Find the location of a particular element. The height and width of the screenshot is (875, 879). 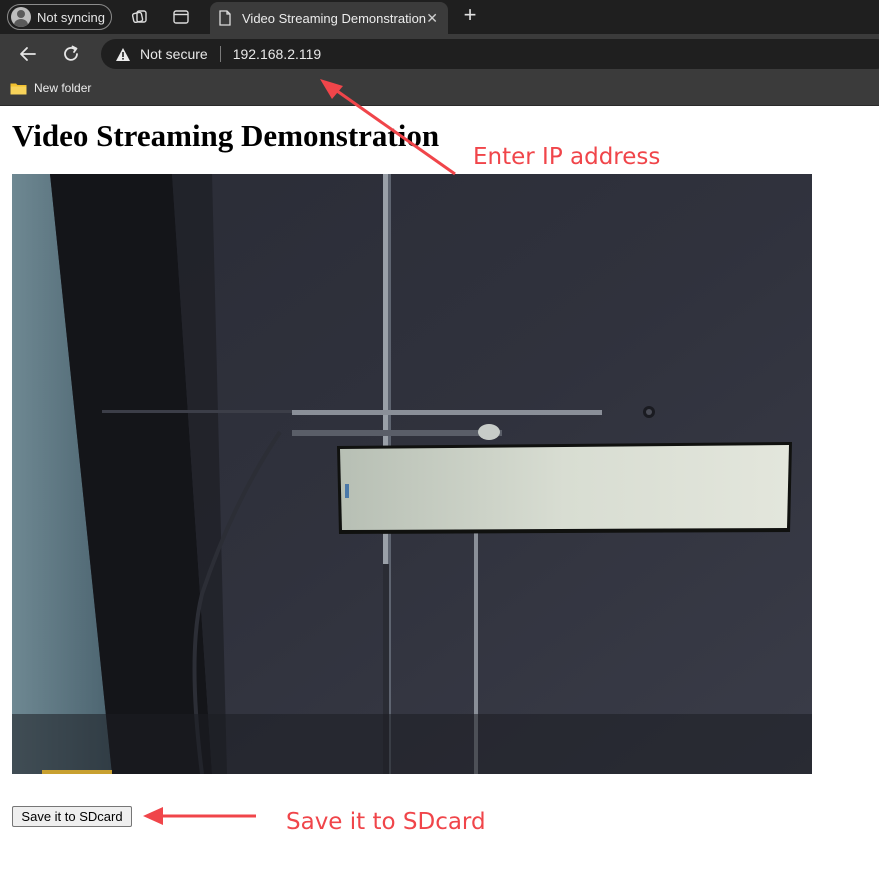

omnibox-divider is located at coordinates (220, 54).